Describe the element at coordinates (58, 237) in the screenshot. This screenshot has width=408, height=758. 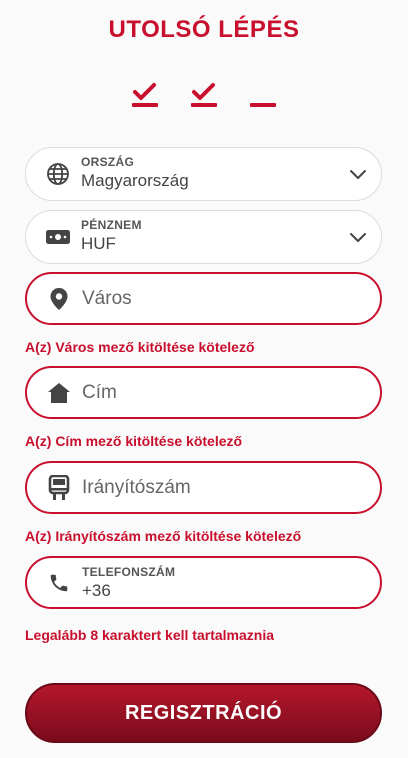
I see `banknote-icon` at that location.